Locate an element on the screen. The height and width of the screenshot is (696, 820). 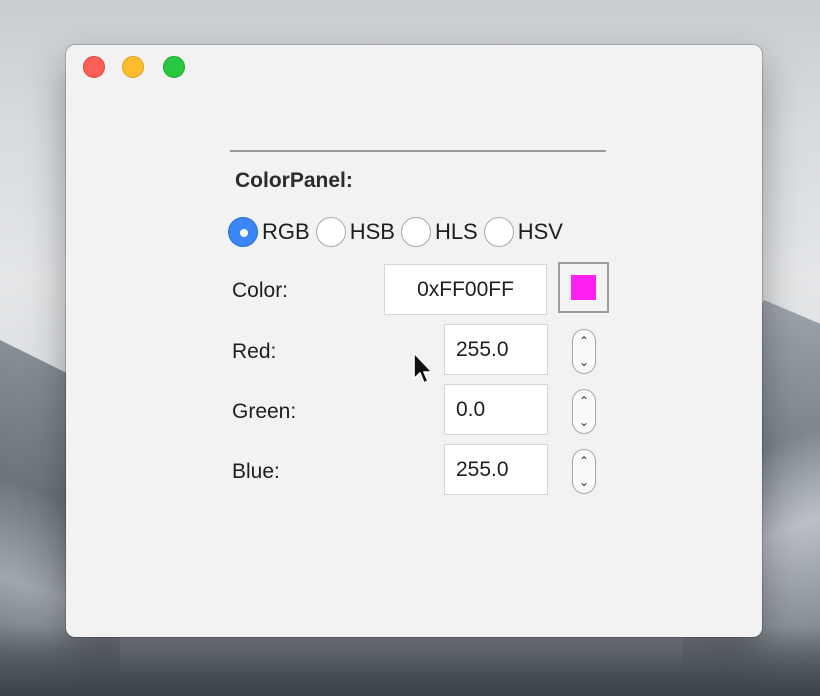
color-swatch is located at coordinates (583, 287).